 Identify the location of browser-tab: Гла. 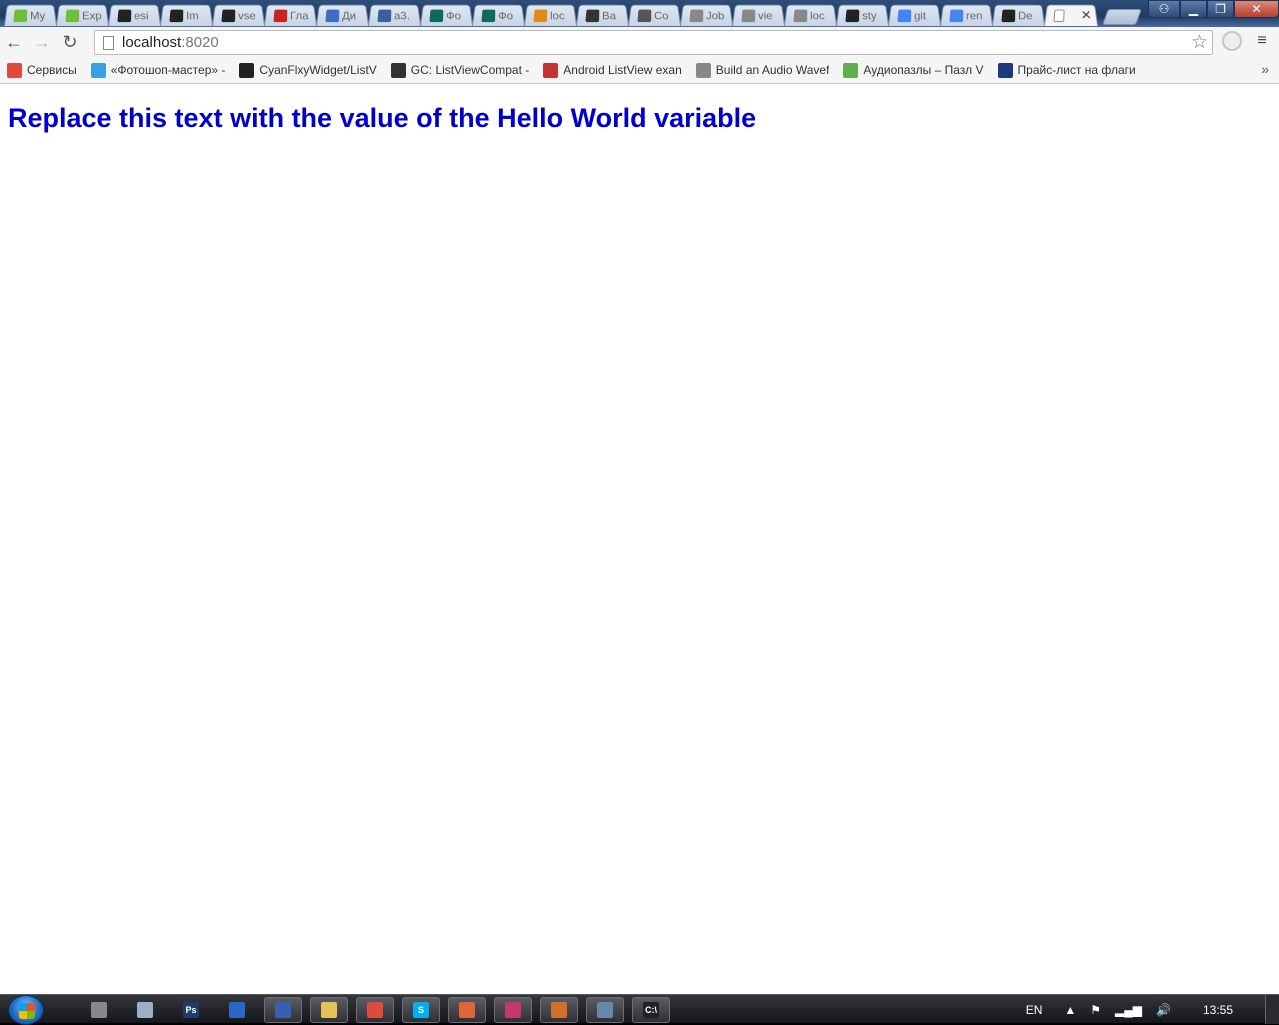
(290, 15).